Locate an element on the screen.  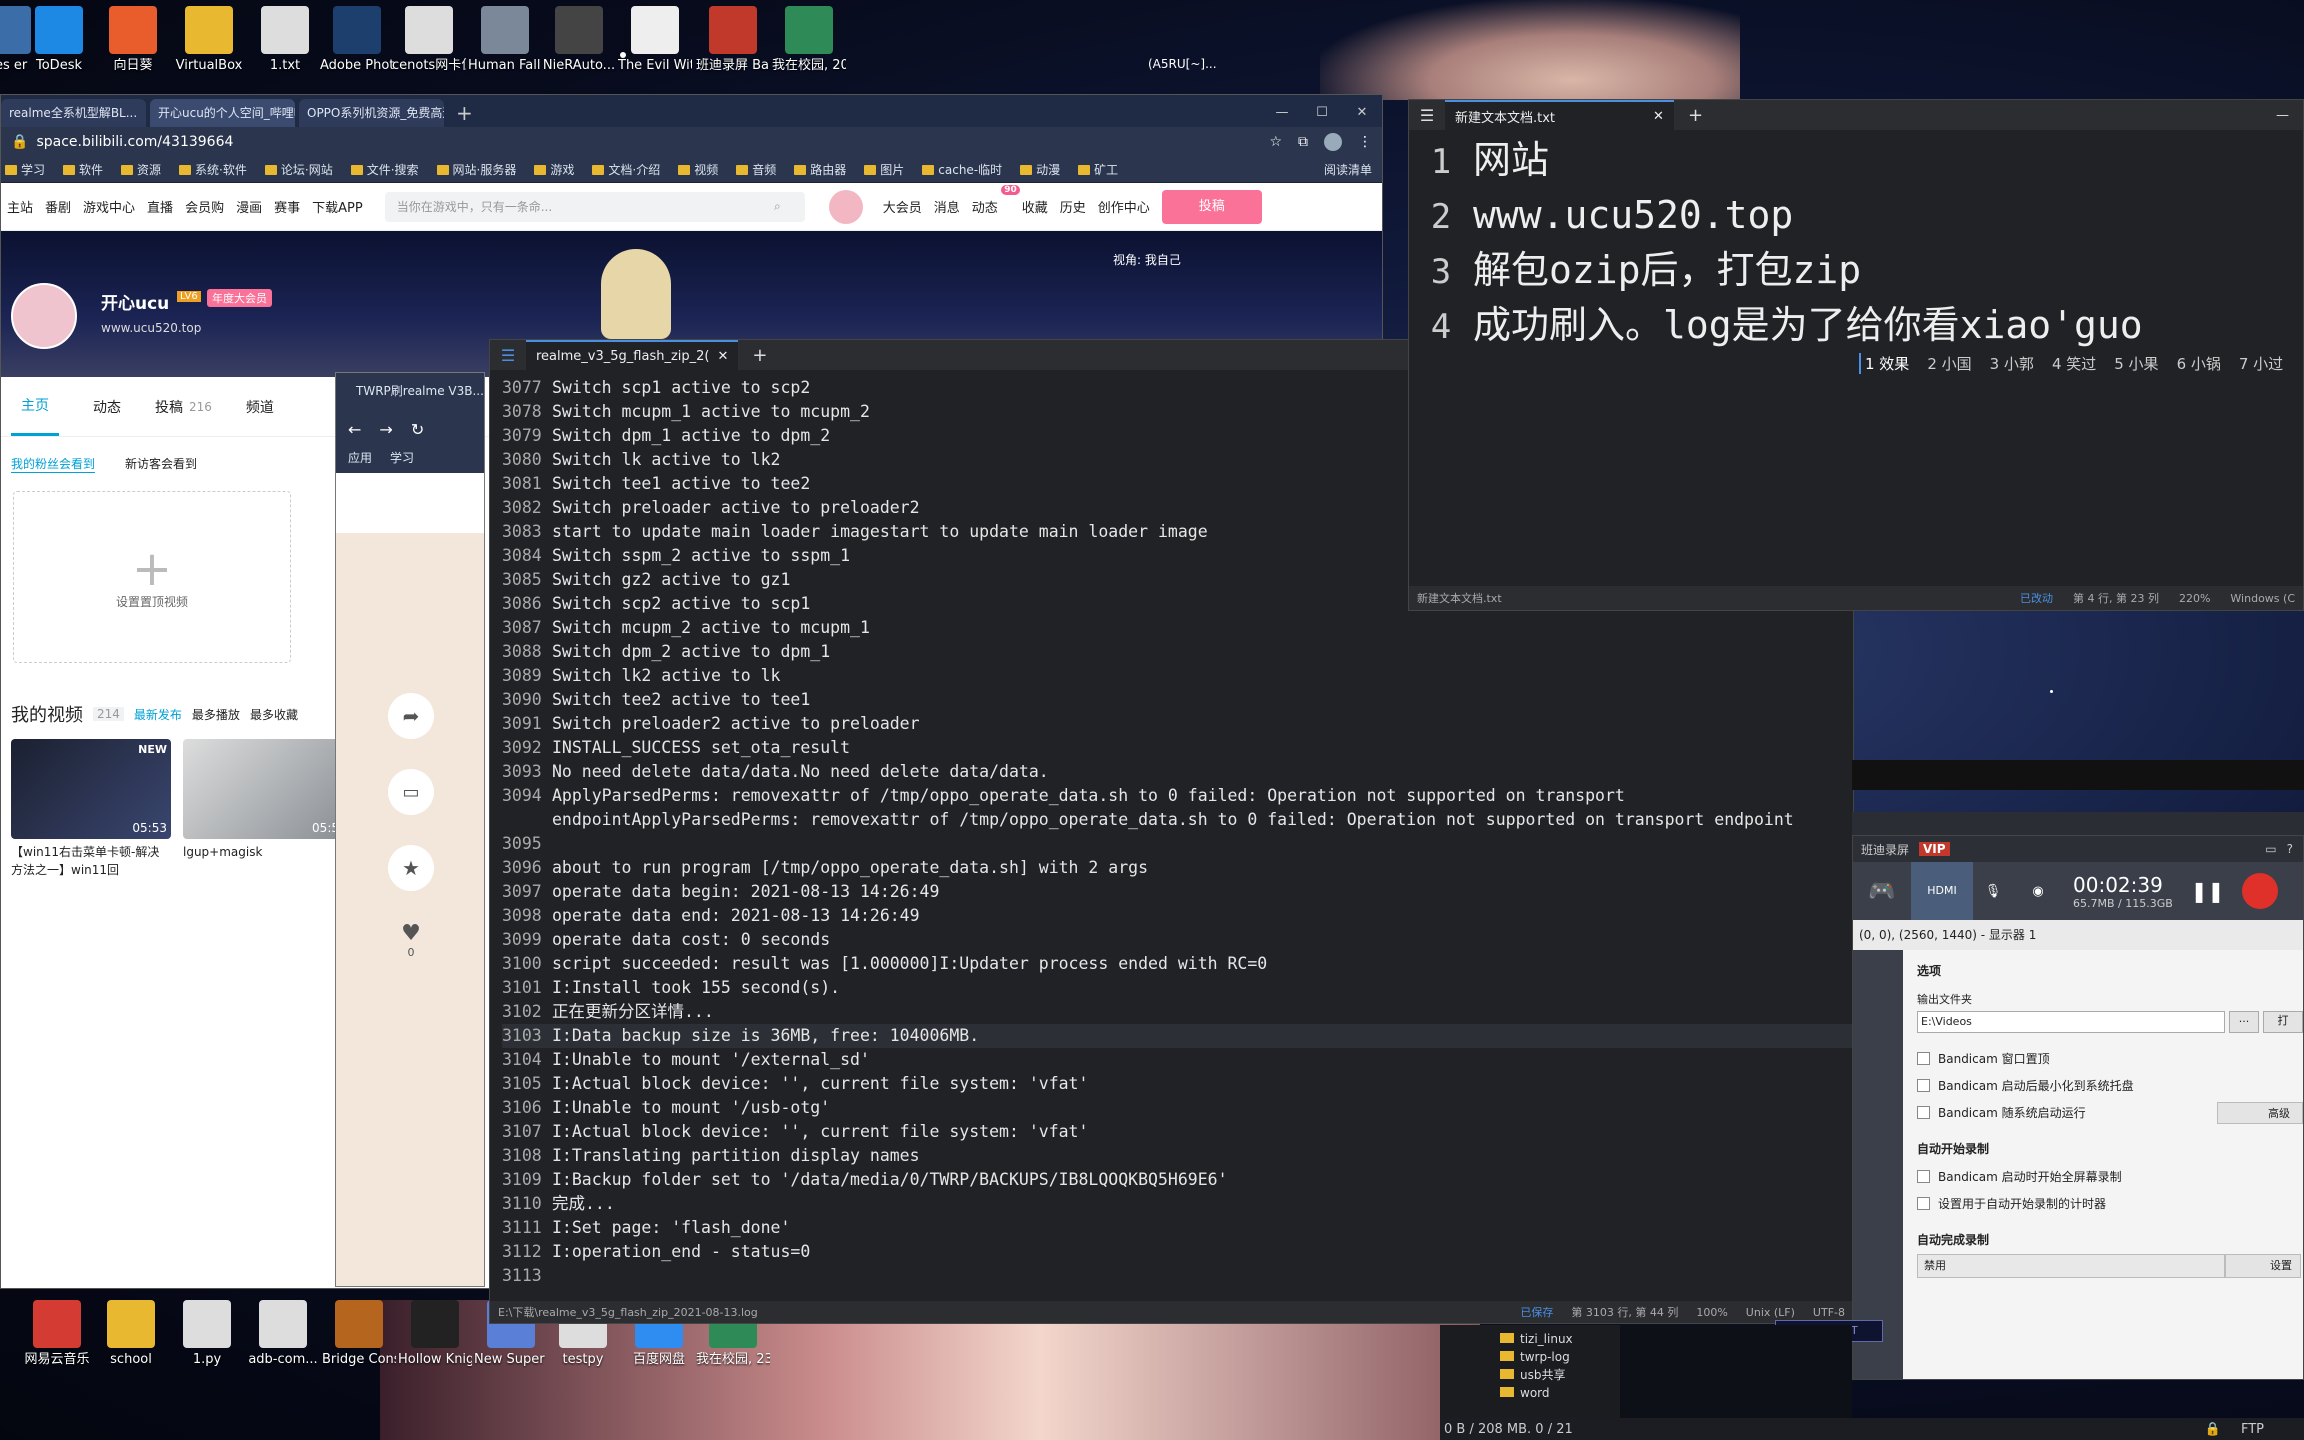
sort-plays: 最多播放 is located at coordinates (216, 714).